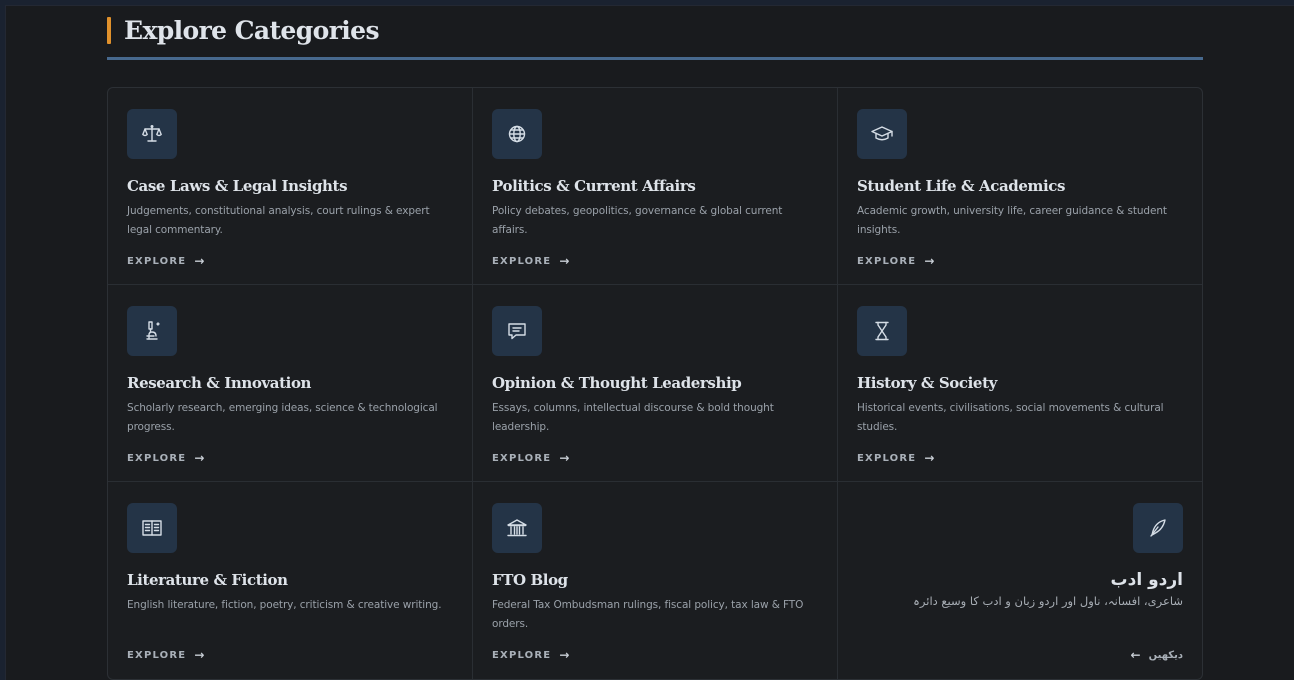  Describe the element at coordinates (961, 186) in the screenshot. I see `category-title: Student Life & Academics` at that location.